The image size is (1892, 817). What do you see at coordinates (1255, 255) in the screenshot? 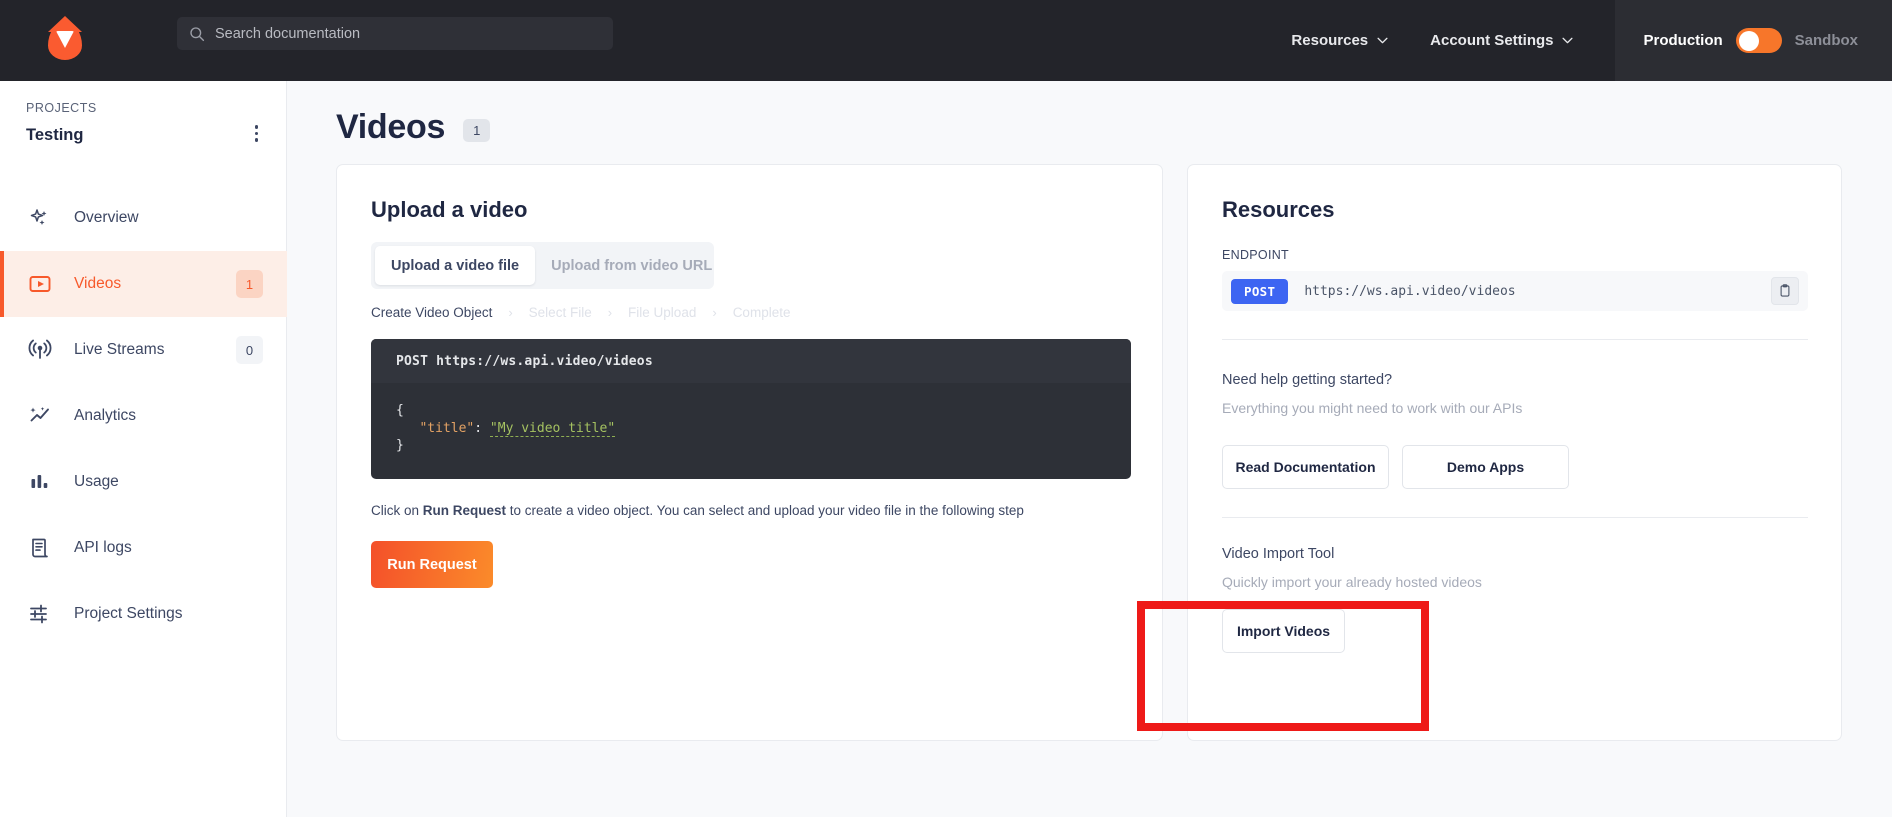
I see `endpoint-label: ENDPOINT` at bounding box center [1255, 255].